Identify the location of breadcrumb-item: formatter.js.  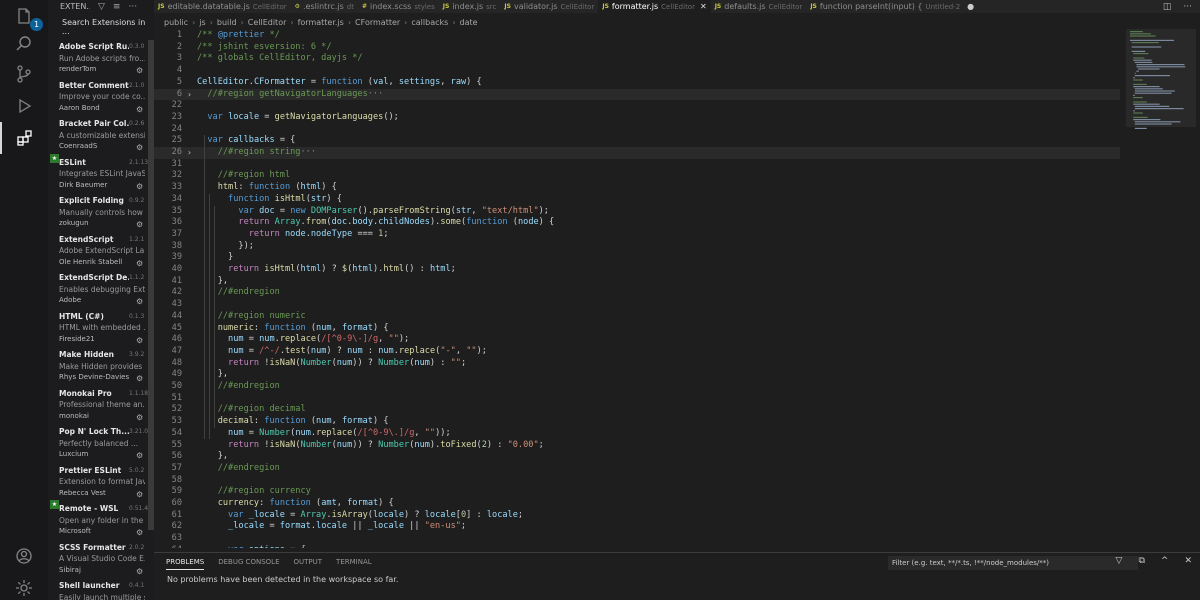
(321, 22).